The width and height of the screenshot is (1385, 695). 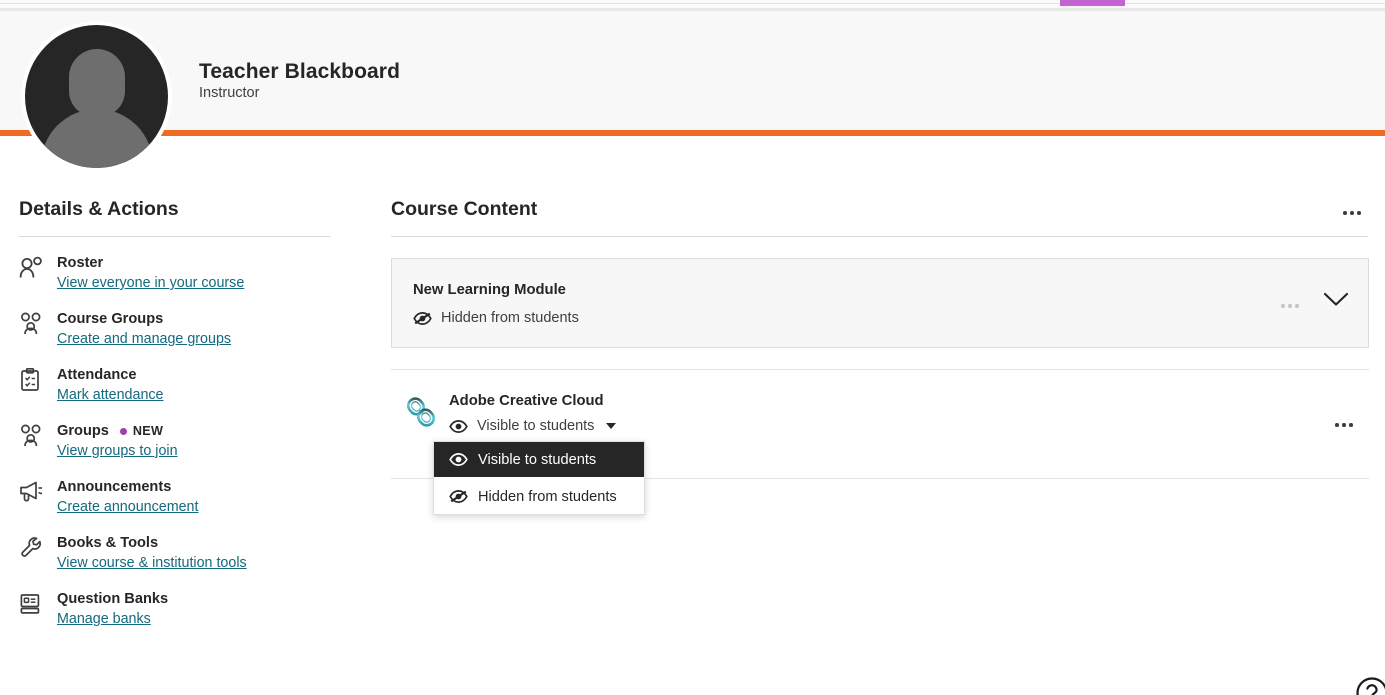 What do you see at coordinates (229, 93) in the screenshot?
I see `profile-role: Instructor` at bounding box center [229, 93].